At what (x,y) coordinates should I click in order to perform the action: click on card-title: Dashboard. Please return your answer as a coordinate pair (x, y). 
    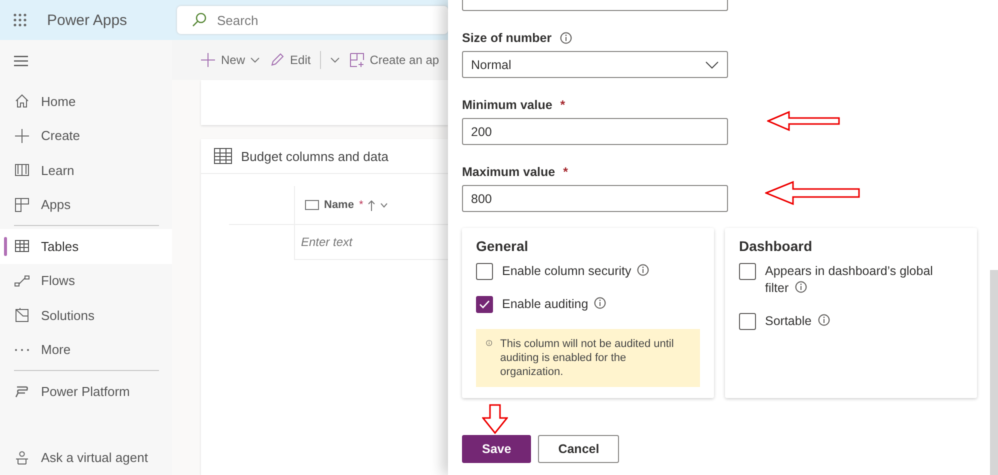
    Looking at the image, I should click on (776, 246).